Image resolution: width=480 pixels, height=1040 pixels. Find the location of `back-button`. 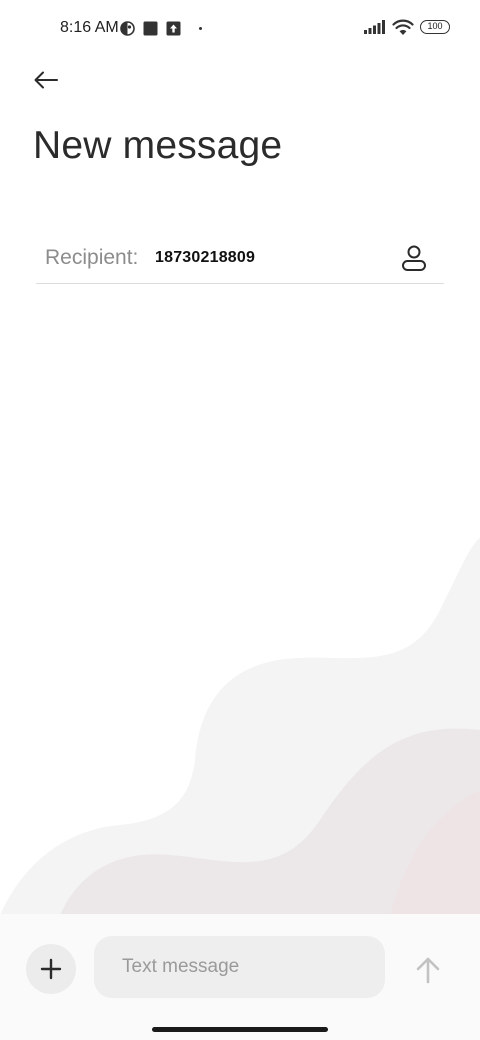

back-button is located at coordinates (46, 80).